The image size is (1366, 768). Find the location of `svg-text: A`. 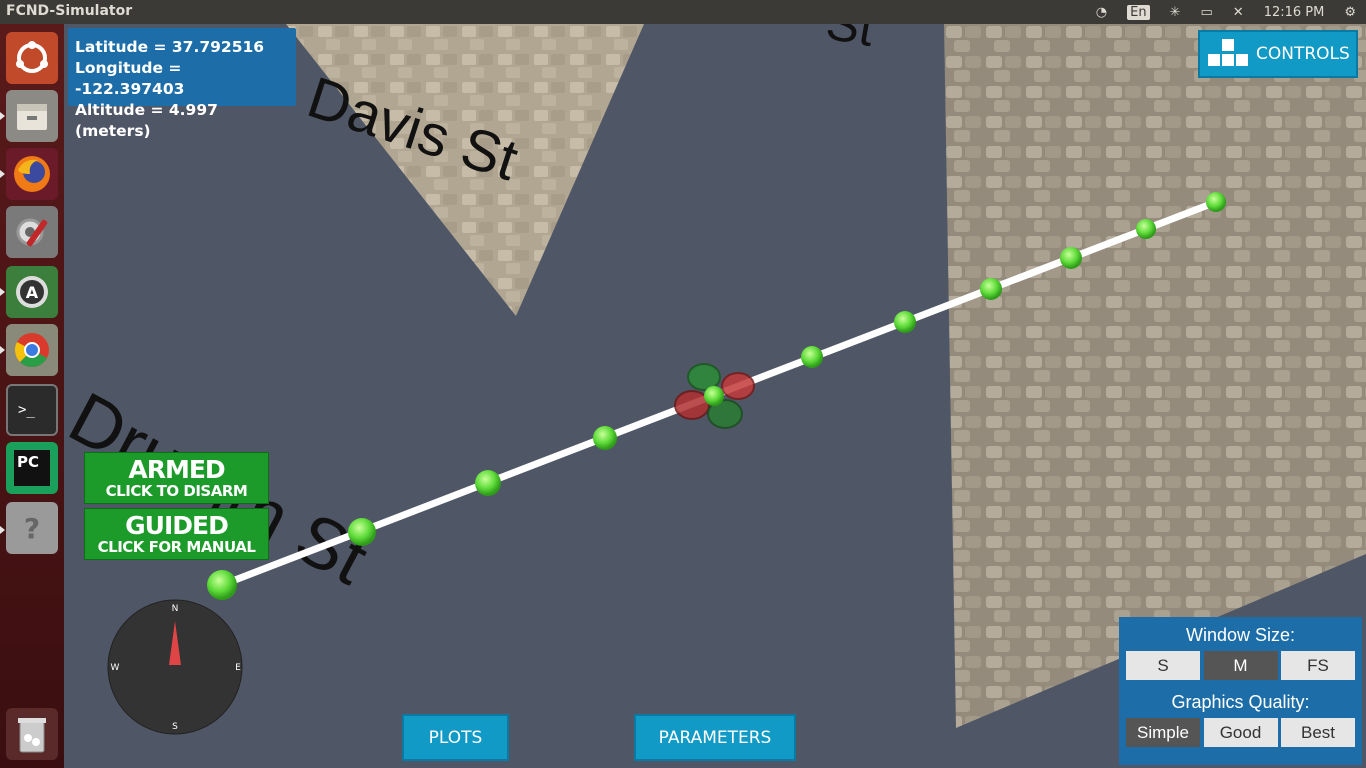

svg-text: A is located at coordinates (32, 292).